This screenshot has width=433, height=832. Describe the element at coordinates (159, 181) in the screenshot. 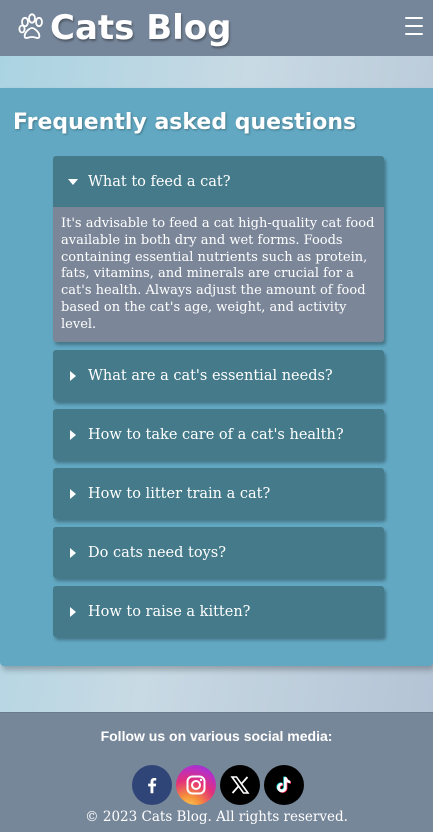

I see `faq-question-text: What to feed a cat?` at that location.